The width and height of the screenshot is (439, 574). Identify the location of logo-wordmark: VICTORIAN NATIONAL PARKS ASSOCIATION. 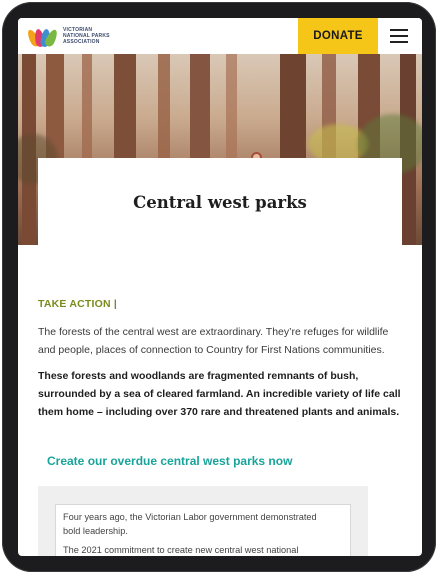
(86, 36).